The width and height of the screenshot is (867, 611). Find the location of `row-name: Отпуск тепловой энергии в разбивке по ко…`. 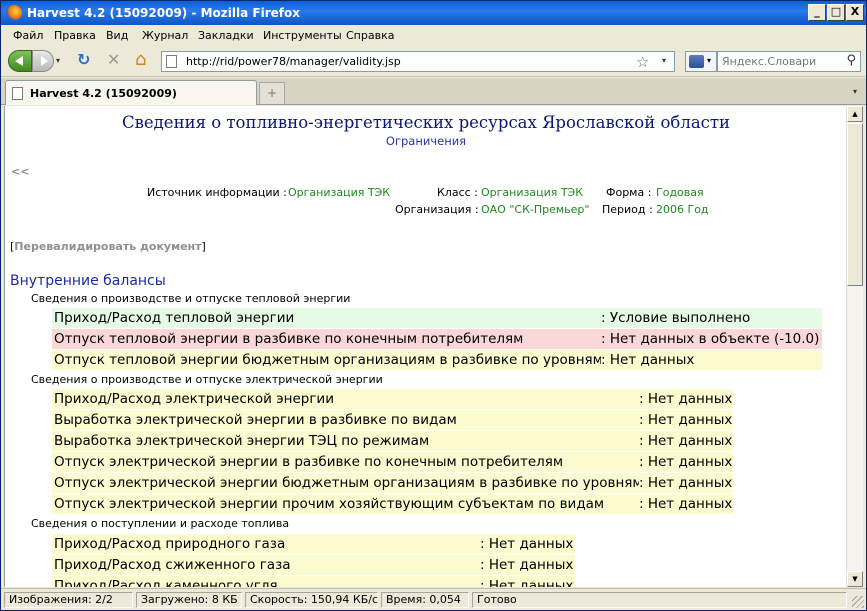

row-name: Отпуск тепловой энергии в разбивке по ко… is located at coordinates (326, 339).